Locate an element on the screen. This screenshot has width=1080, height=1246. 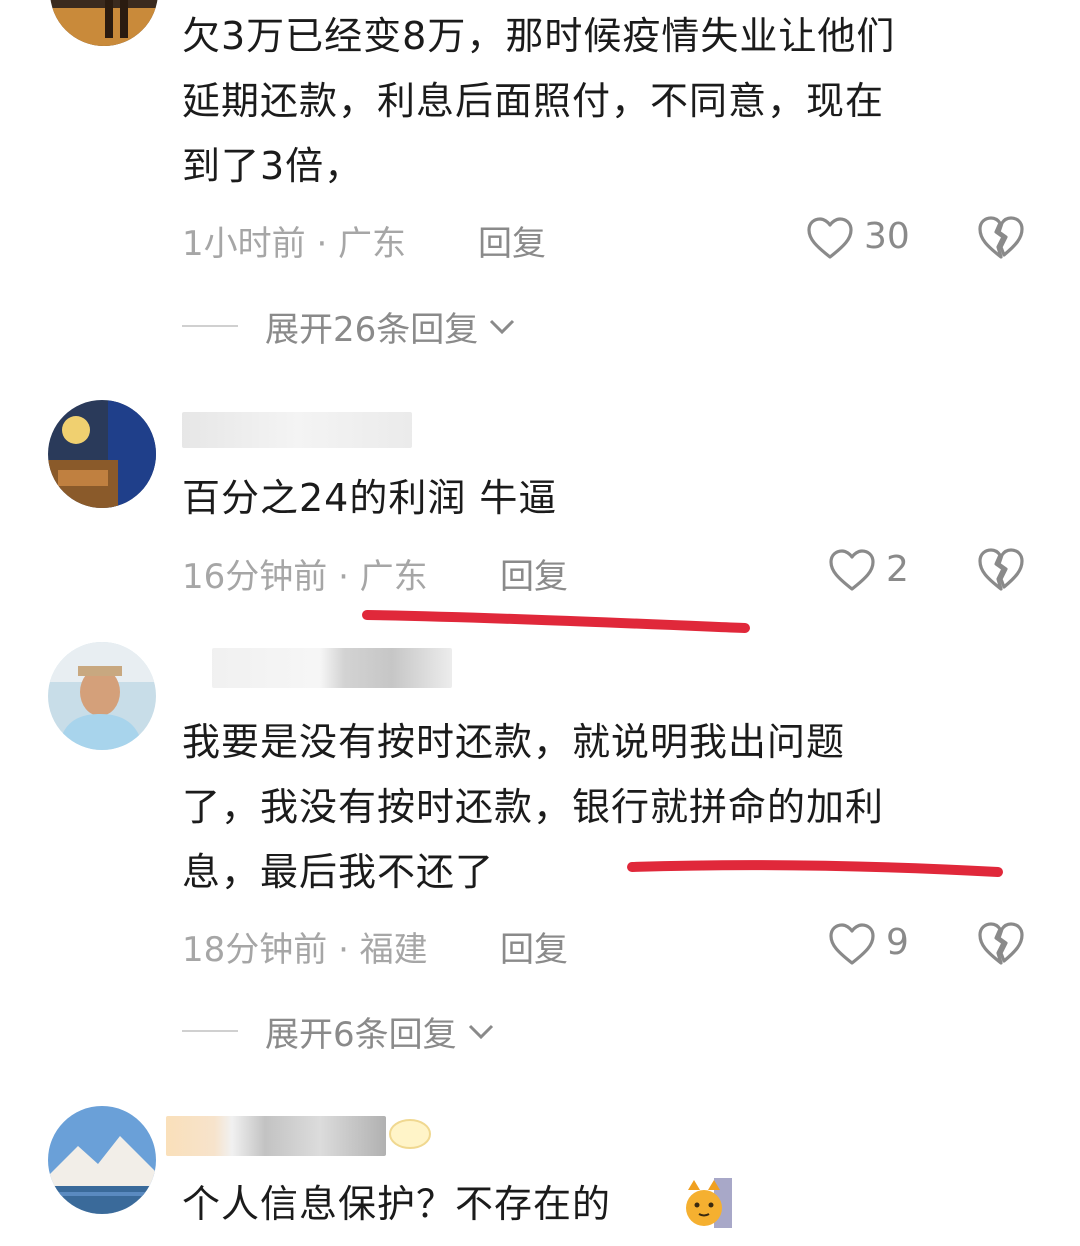
comment-text: 百分之24的利润 牛逼 is located at coordinates (370, 498).